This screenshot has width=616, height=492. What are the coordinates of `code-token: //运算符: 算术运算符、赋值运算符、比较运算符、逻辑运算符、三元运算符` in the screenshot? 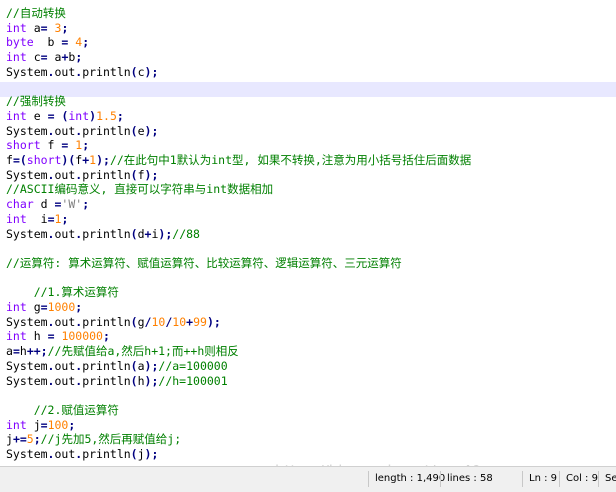 It's located at (204, 262).